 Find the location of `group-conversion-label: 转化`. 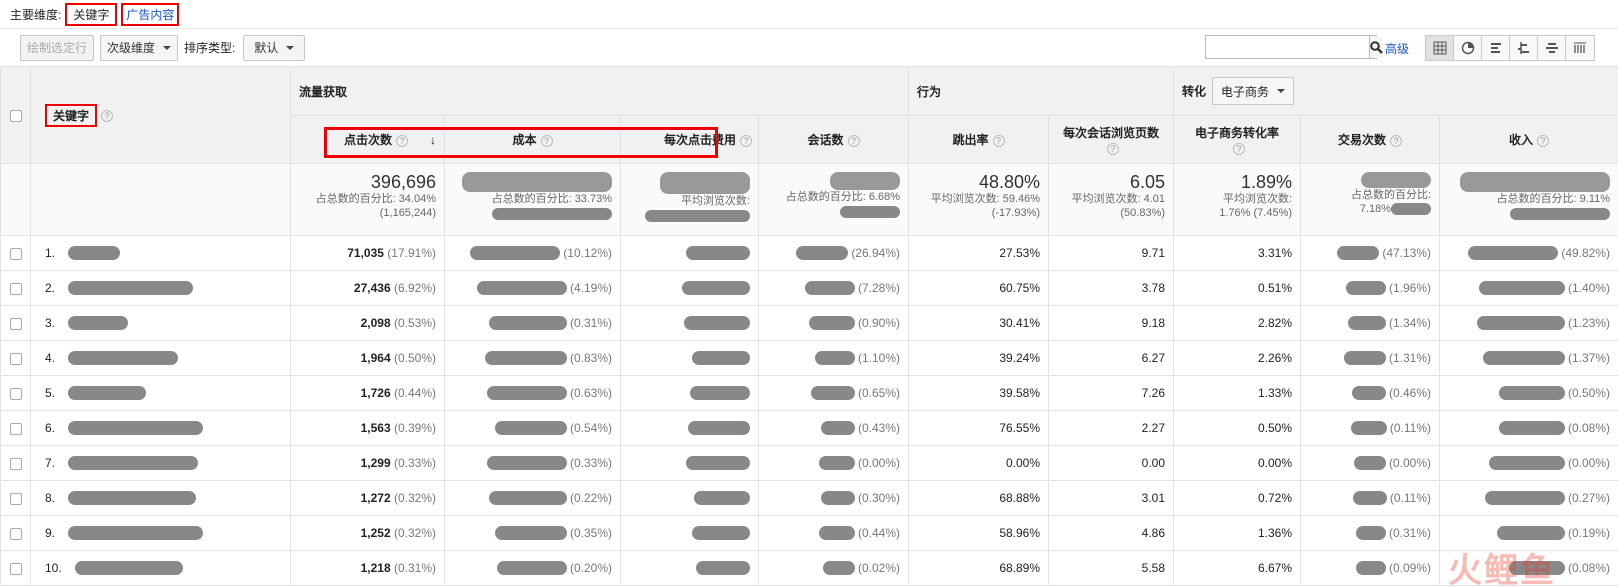

group-conversion-label: 转化 is located at coordinates (1194, 91).